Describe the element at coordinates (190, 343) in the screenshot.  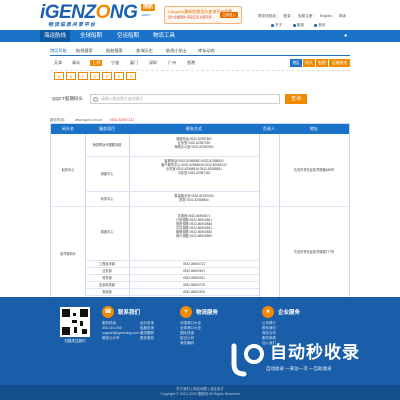
I see `footer-link: 海关编码` at that location.